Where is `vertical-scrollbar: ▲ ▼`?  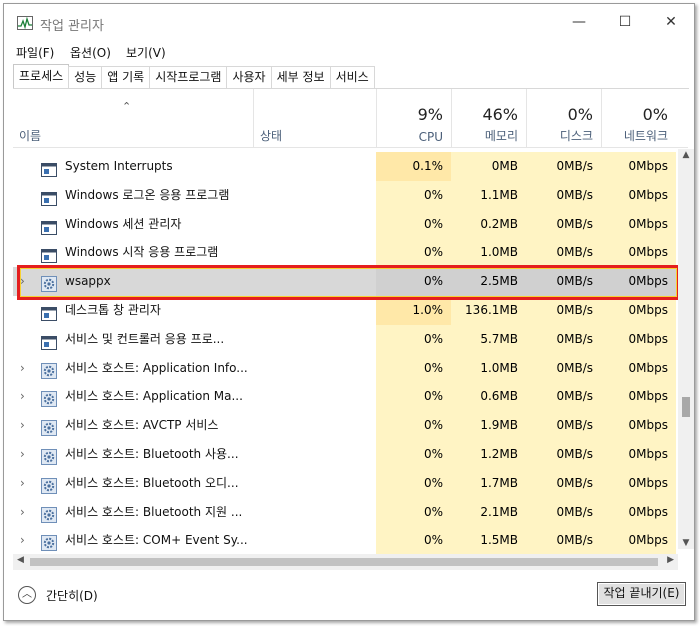
vertical-scrollbar: ▲ ▼ is located at coordinates (686, 349).